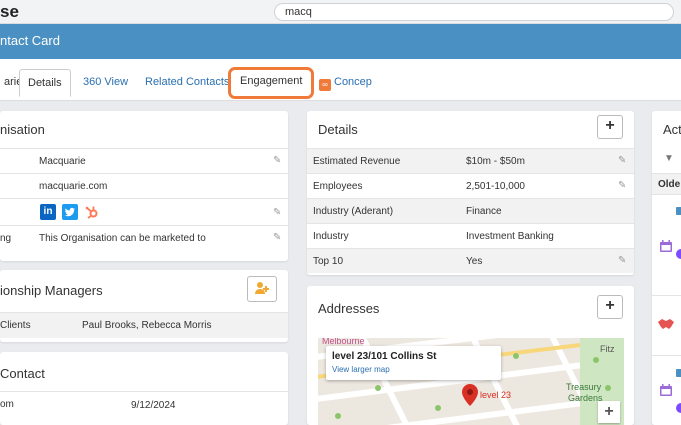  What do you see at coordinates (609, 412) in the screenshot?
I see `map-zoom-in-button: +` at bounding box center [609, 412].